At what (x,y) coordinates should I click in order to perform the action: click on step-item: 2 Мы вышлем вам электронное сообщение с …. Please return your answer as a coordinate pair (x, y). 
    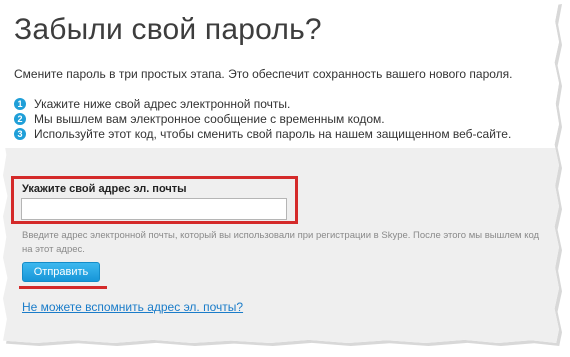
    Looking at the image, I should click on (262, 119).